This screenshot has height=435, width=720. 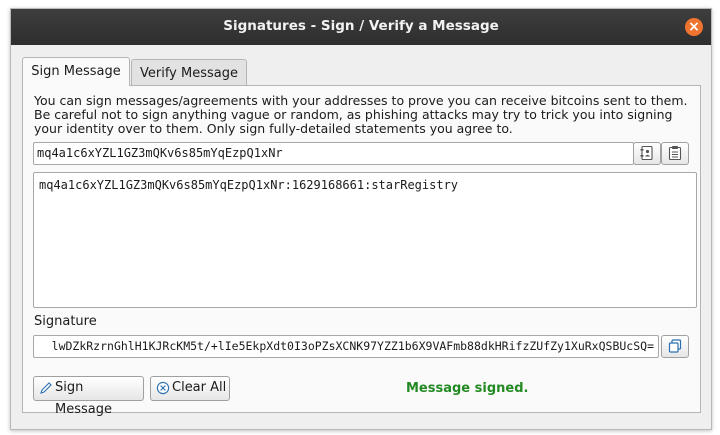 I want to click on copy-icon, so click(x=675, y=346).